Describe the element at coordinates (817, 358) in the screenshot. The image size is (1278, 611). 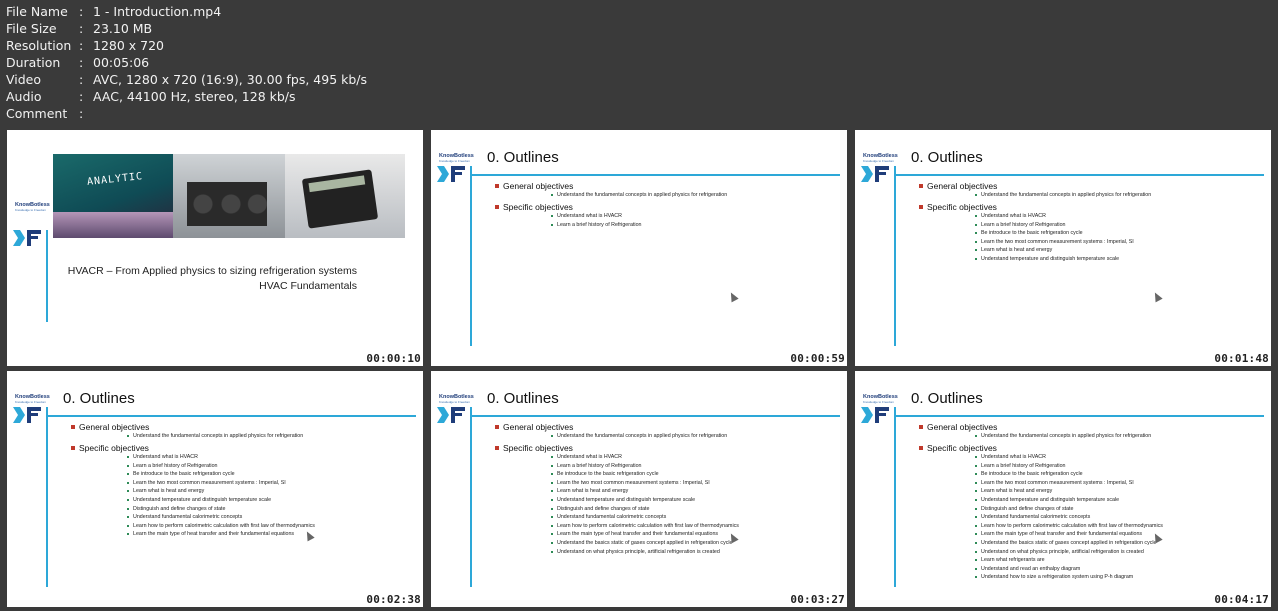
I see `timestamp: 00:00:59` at that location.